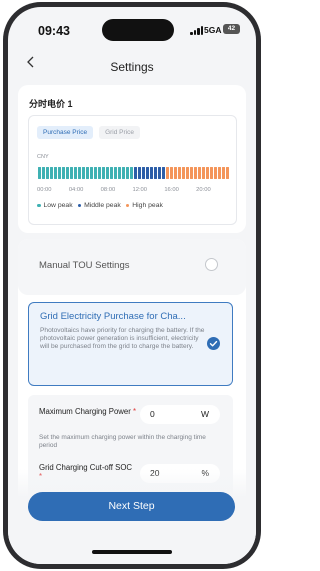 The height and width of the screenshot is (571, 320). What do you see at coordinates (132, 67) in the screenshot?
I see `page-title: Settings` at bounding box center [132, 67].